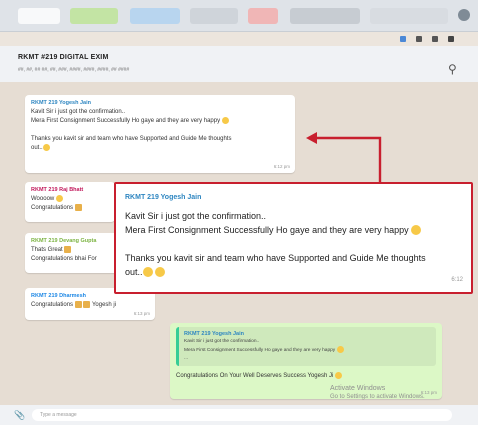 The image size is (478, 425). Describe the element at coordinates (163, 197) in the screenshot. I see `zoomed-sender: RKMT 219 Yogesh Jain` at that location.